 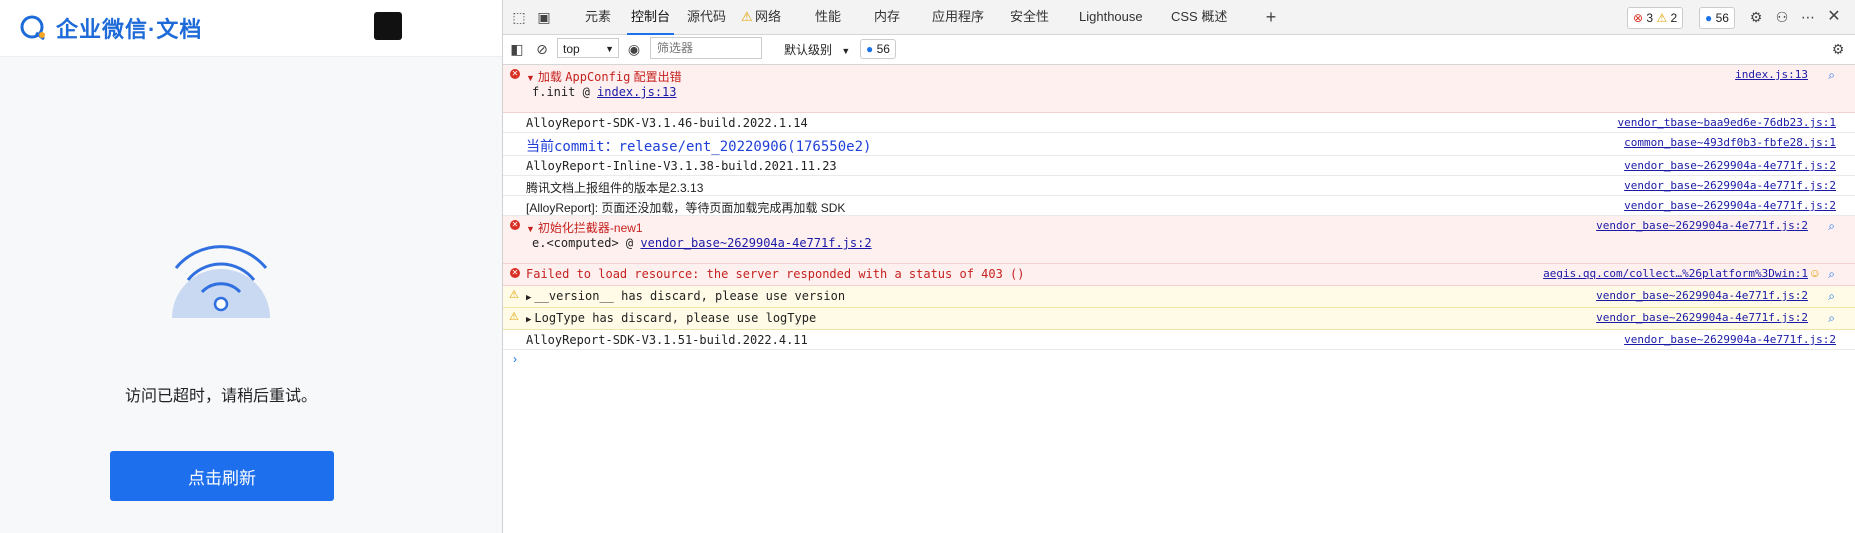 What do you see at coordinates (32, 28) in the screenshot?
I see `chat-bubble-logo-icon` at bounding box center [32, 28].